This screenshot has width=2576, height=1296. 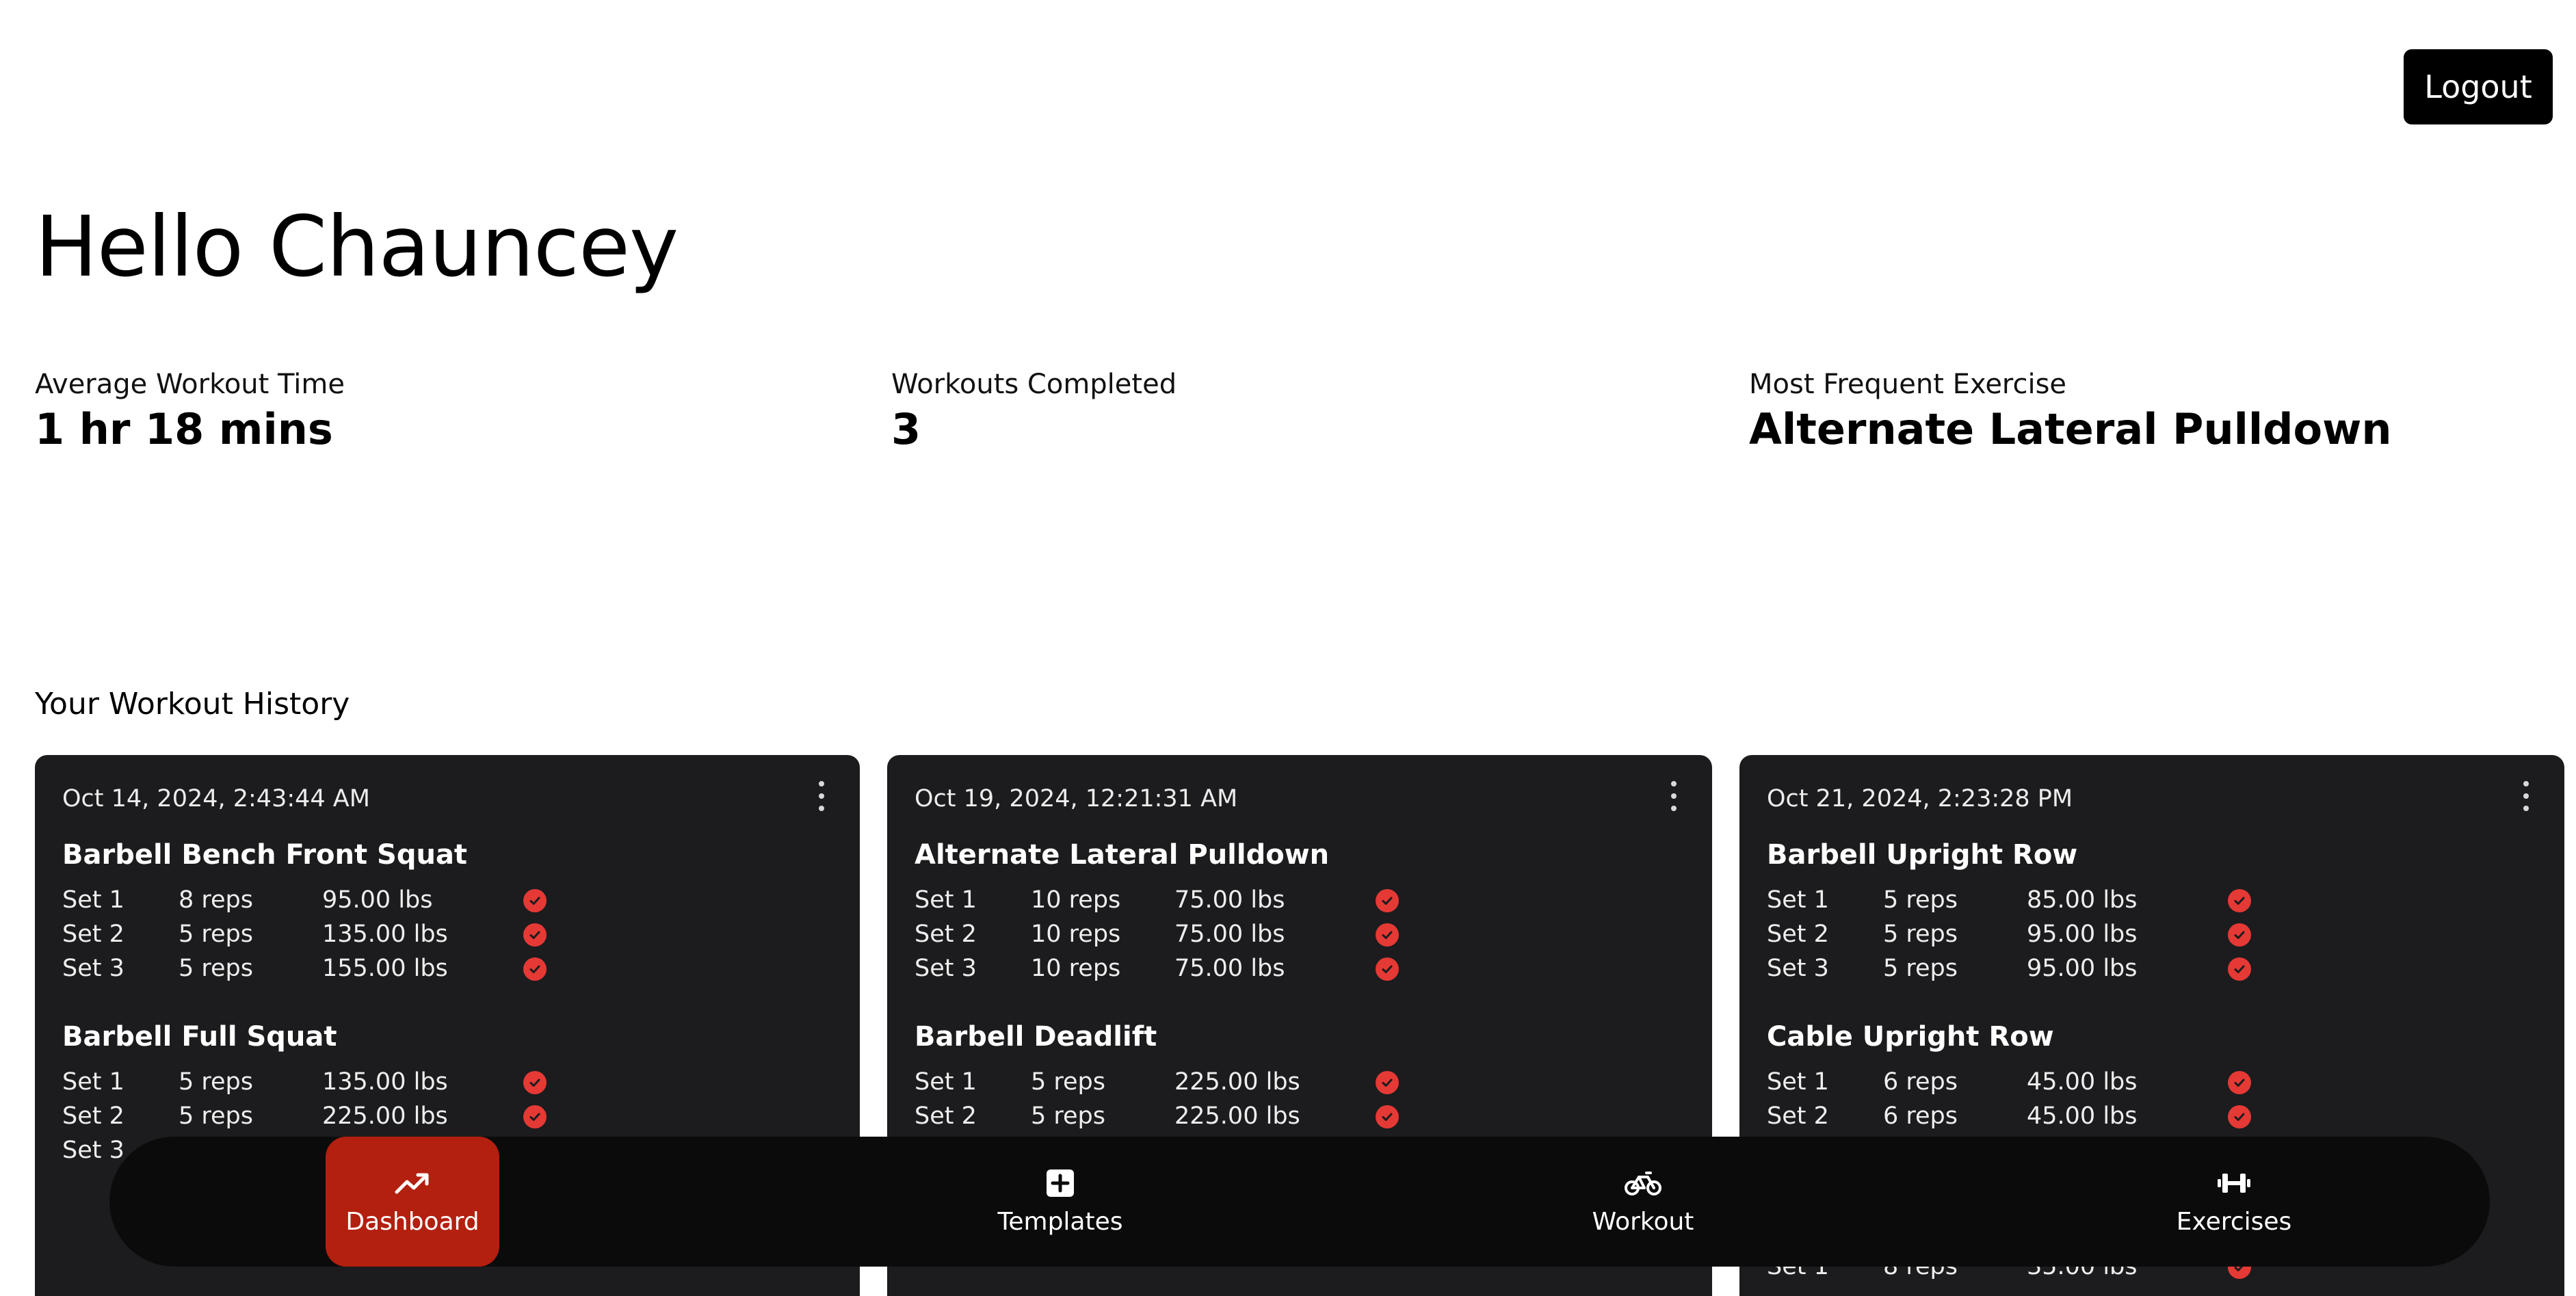 I want to click on set-row: Set 2 5 reps 95.00 lbs, so click(x=2150, y=932).